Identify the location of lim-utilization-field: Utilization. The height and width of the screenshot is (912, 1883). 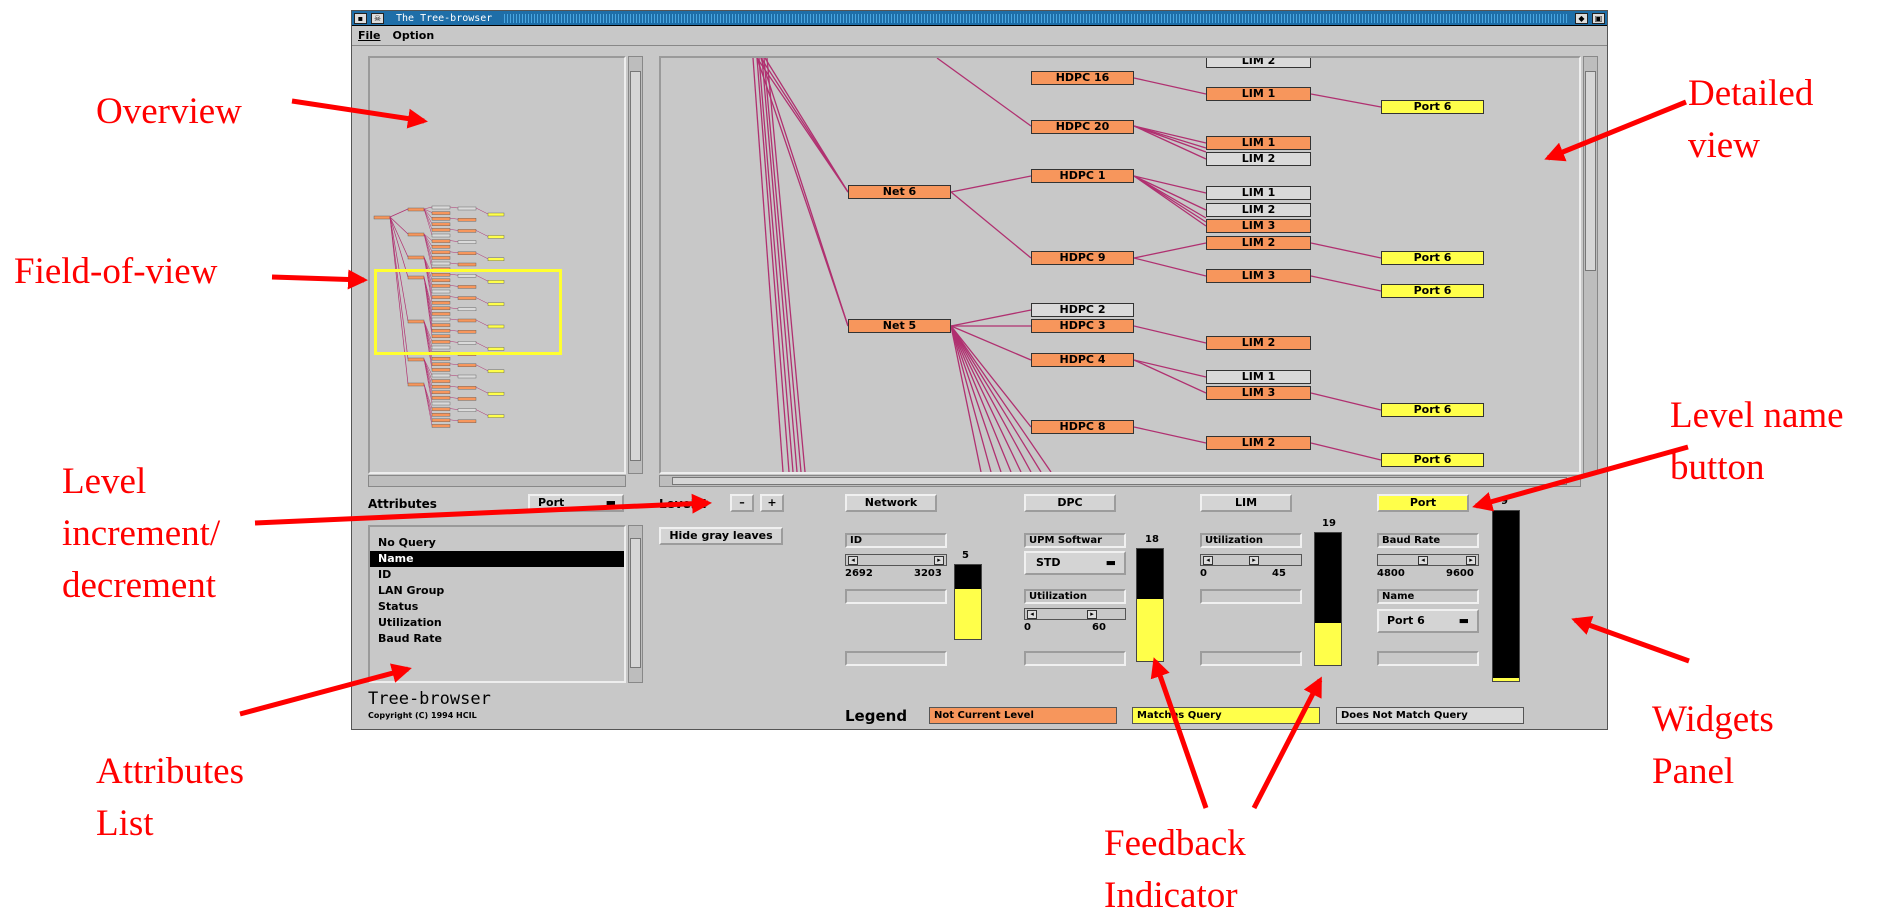
(1251, 540).